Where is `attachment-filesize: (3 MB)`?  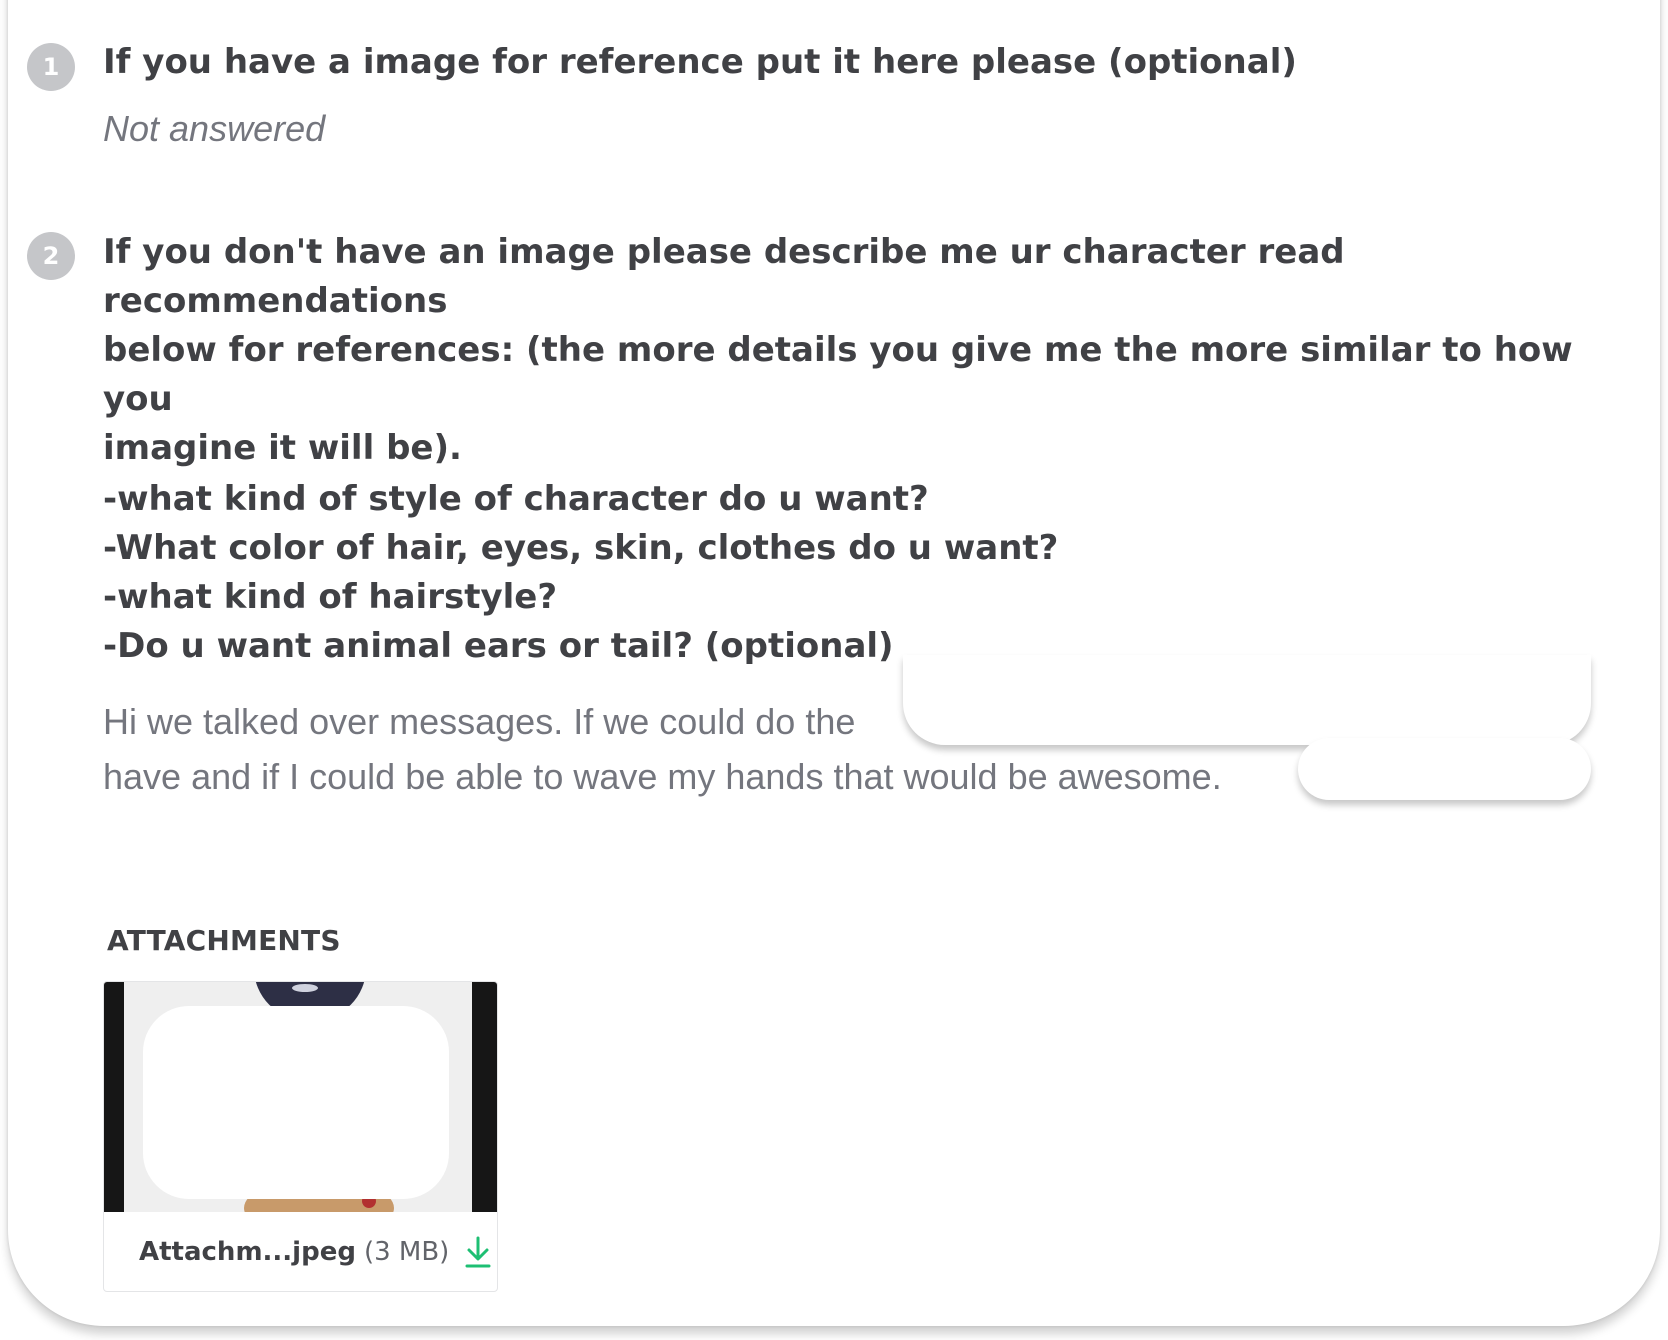
attachment-filesize: (3 MB) is located at coordinates (406, 1251).